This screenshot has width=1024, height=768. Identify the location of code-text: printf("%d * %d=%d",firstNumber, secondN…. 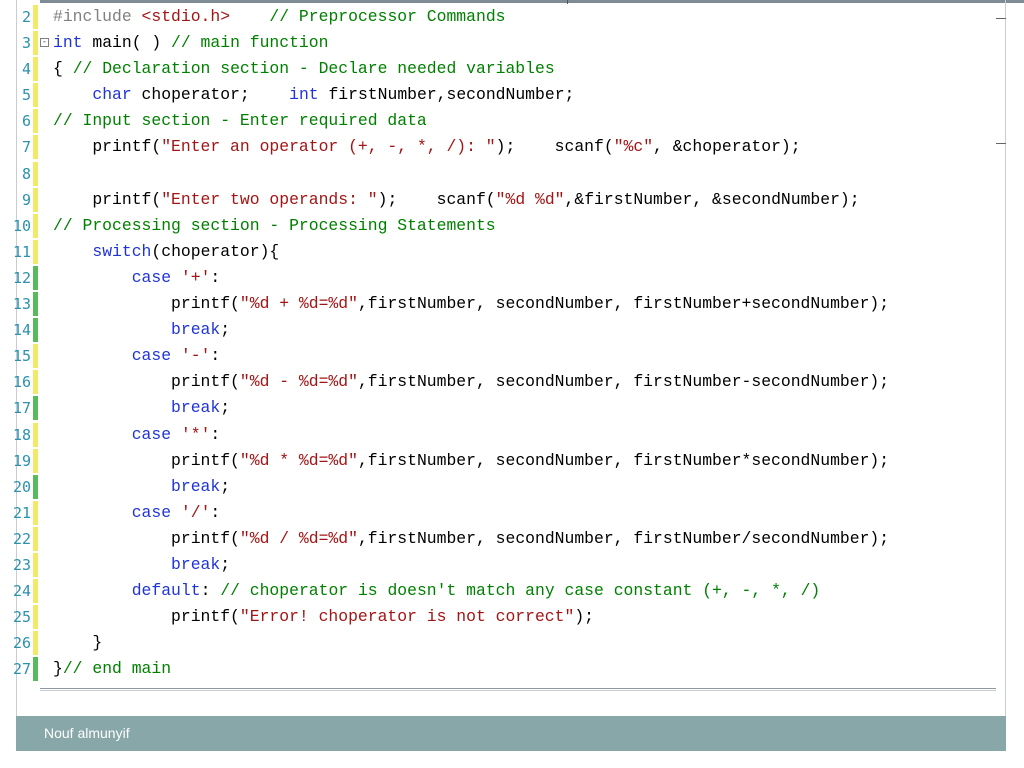
(471, 461).